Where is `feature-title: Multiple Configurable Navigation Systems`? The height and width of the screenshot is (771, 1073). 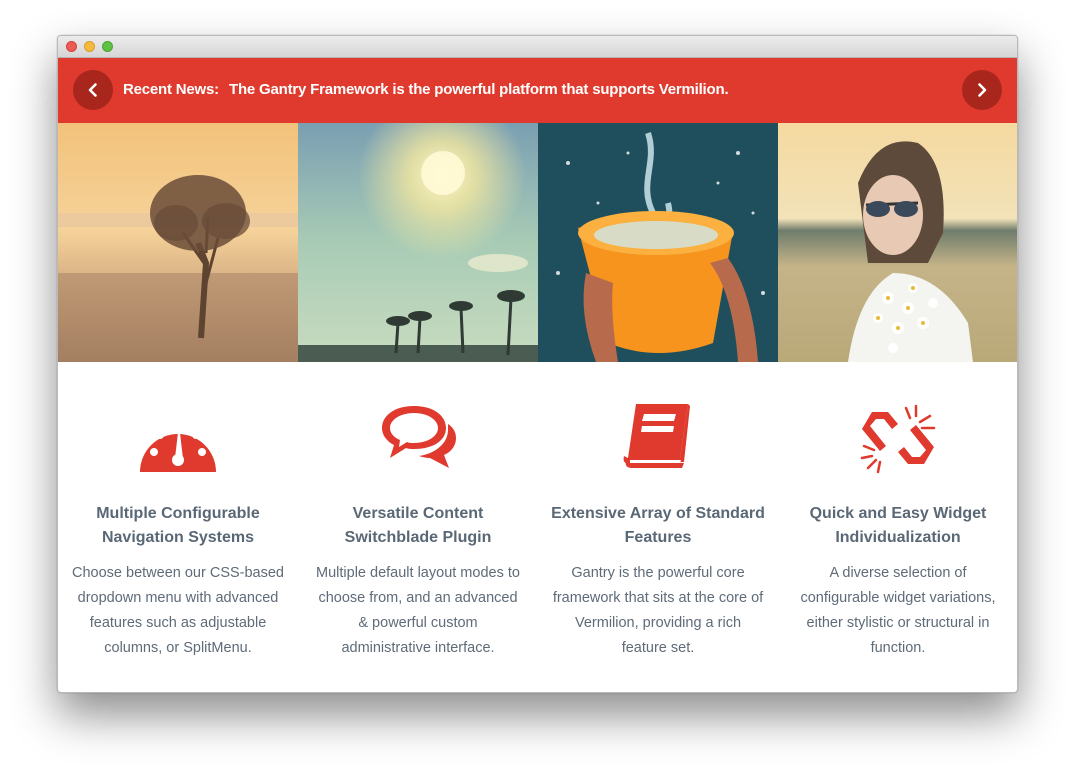
feature-title: Multiple Configurable Navigation Systems is located at coordinates (178, 525).